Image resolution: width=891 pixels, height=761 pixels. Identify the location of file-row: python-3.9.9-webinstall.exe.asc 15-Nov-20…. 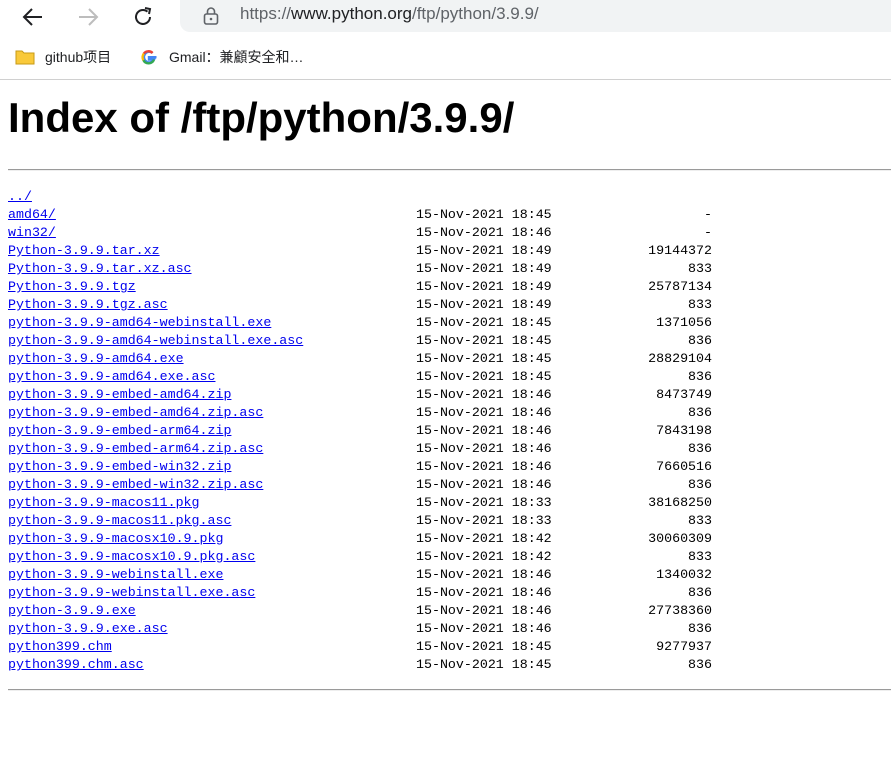
(449, 593).